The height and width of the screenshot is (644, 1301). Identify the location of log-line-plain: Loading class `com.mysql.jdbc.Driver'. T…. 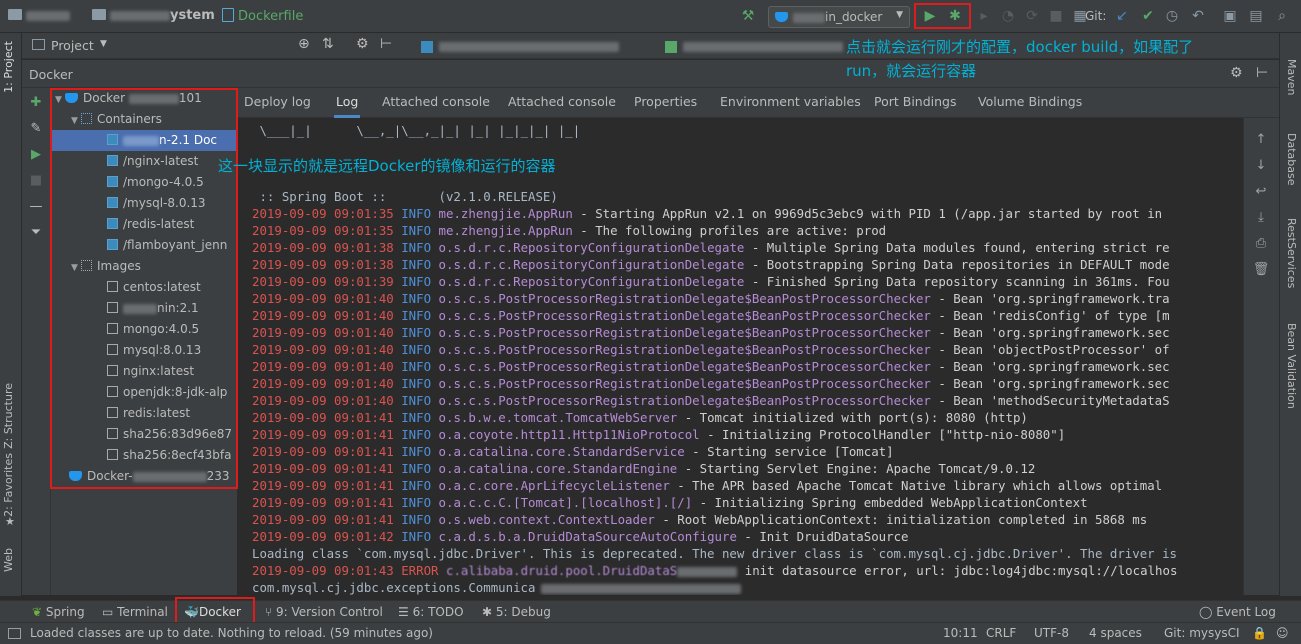
(715, 553).